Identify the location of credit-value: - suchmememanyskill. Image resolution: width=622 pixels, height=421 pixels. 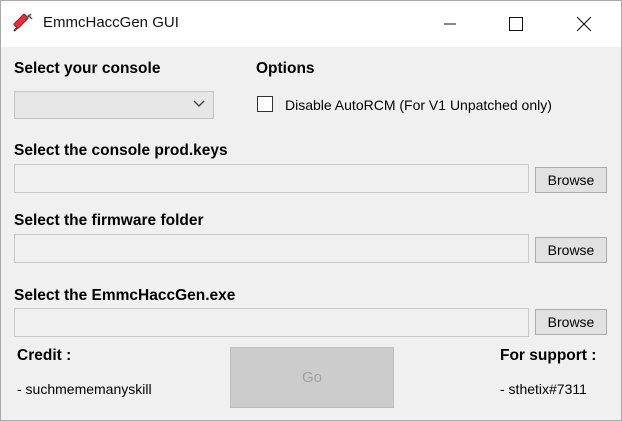
(84, 389).